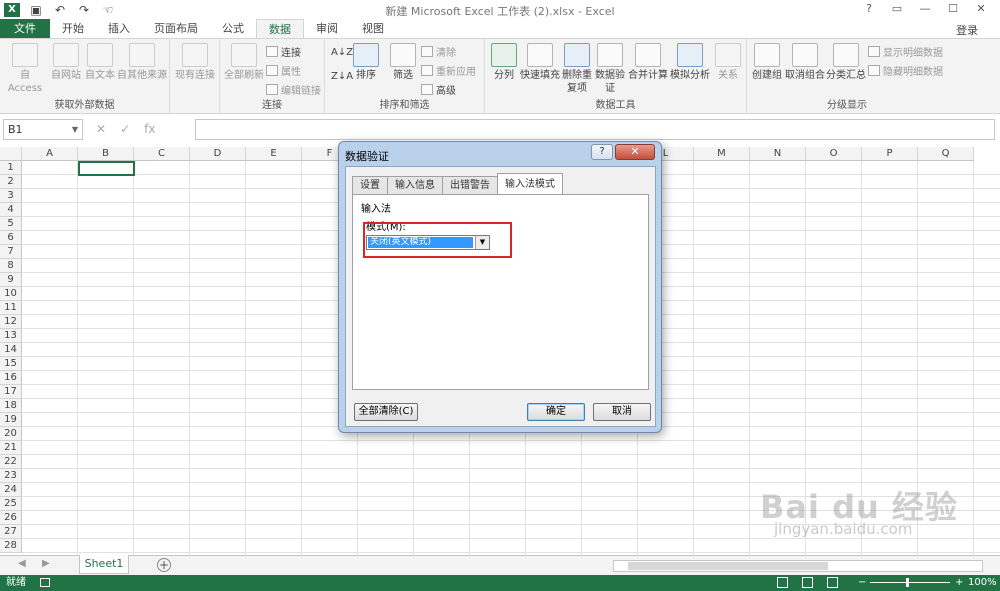  What do you see at coordinates (448, 70) in the screenshot?
I see `reapply-button: 重新应用` at bounding box center [448, 70].